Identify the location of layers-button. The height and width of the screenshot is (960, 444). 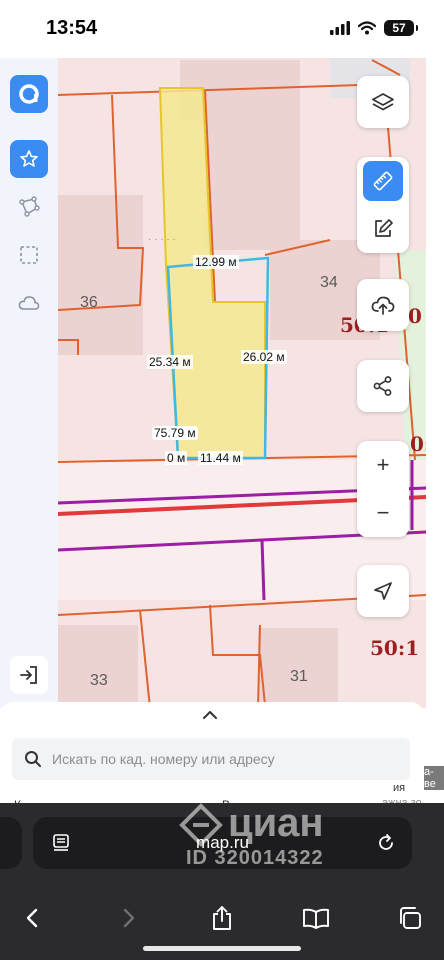
(383, 102).